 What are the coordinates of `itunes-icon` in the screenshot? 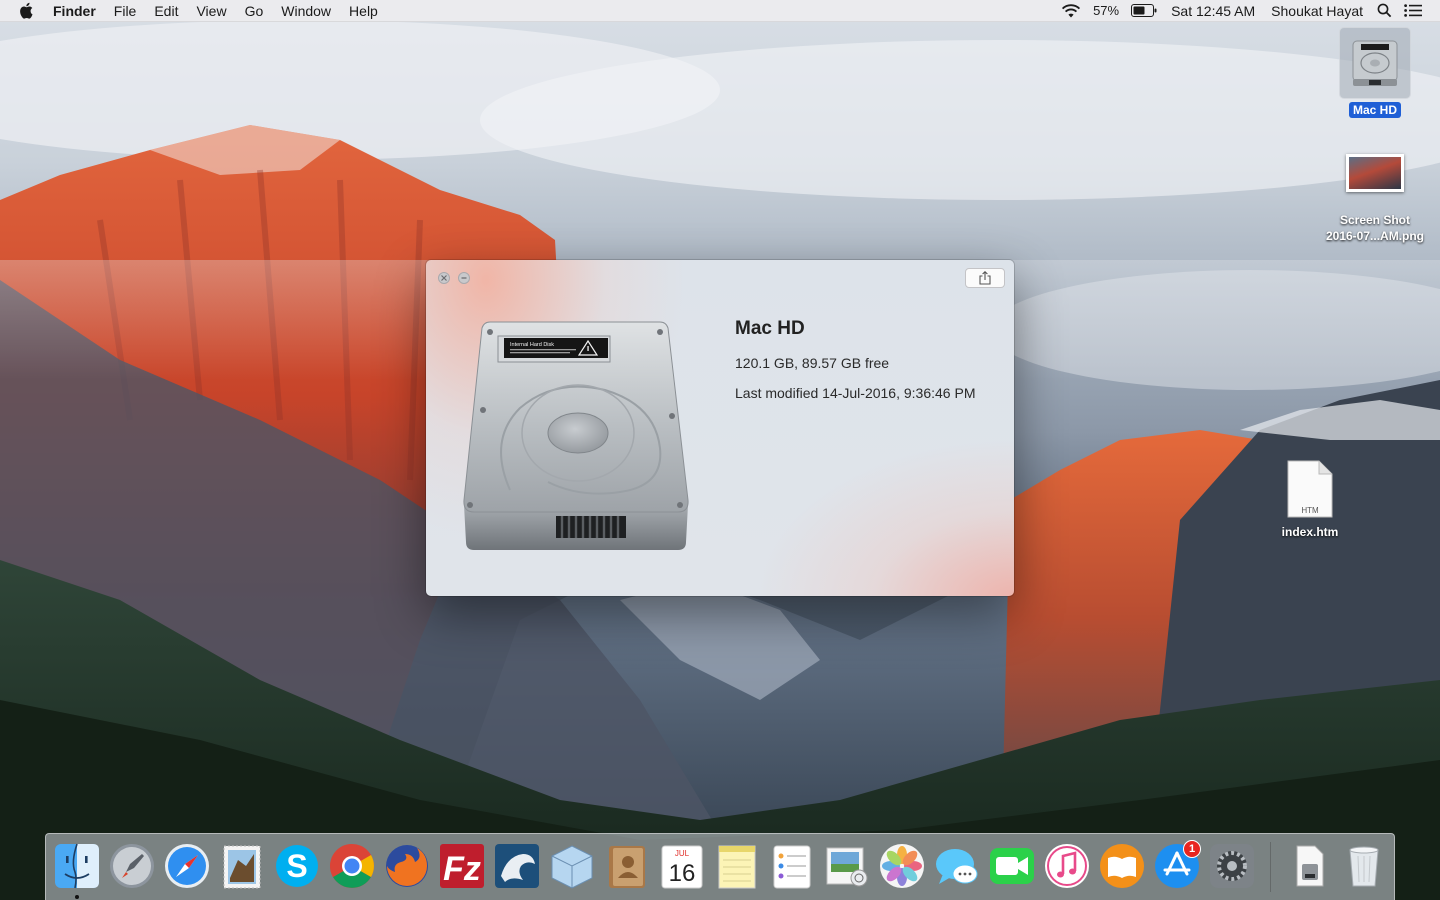 It's located at (1067, 866).